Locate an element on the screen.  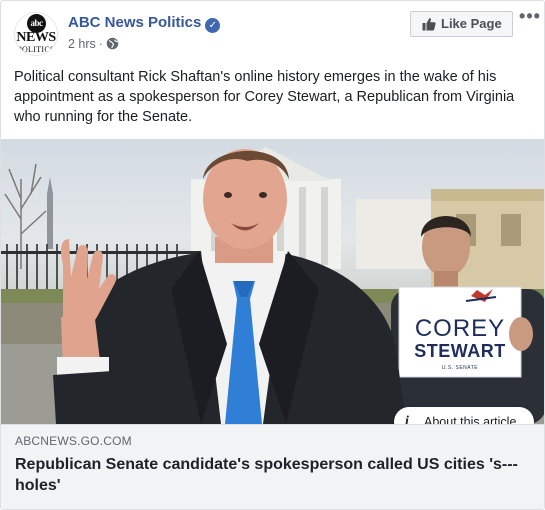
page-avatar: abc NEWS POLITICS is located at coordinates (36, 34).